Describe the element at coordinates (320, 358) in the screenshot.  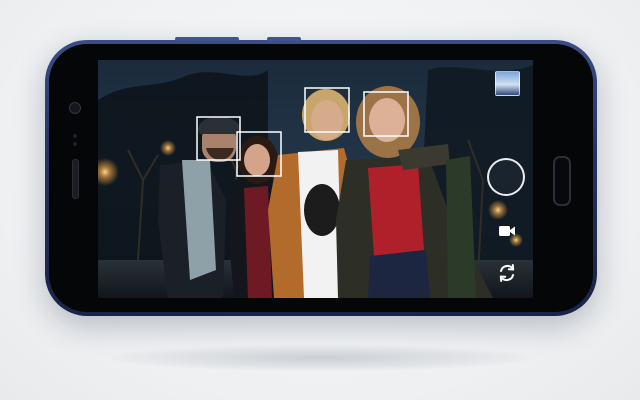
I see `floor-shadow` at that location.